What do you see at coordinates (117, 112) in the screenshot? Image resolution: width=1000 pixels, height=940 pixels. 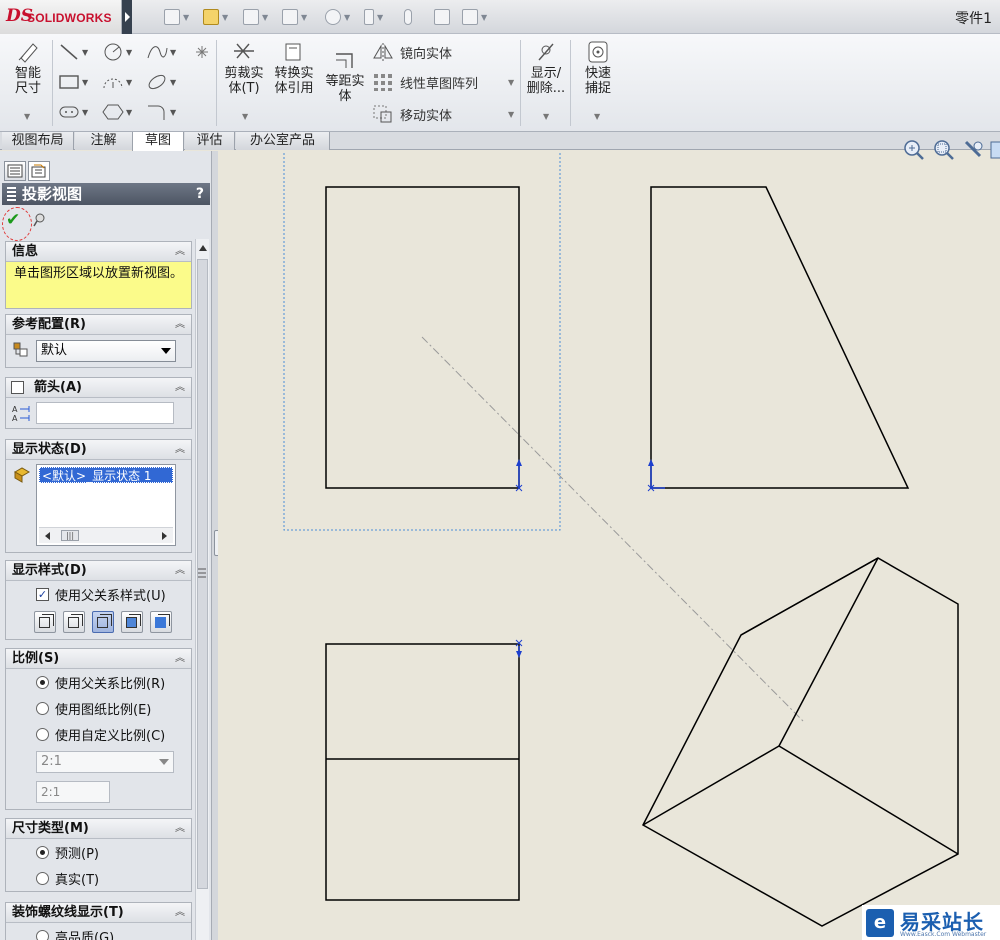 I see `polygon-tool: ▼` at bounding box center [117, 112].